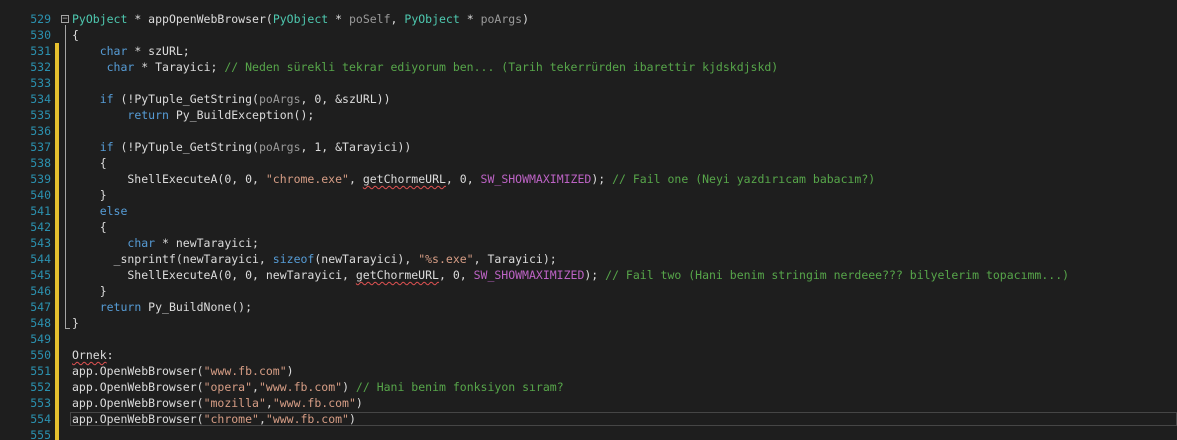 This screenshot has width=1177, height=440. What do you see at coordinates (234, 403) in the screenshot?
I see `string-token: "mozilla"` at bounding box center [234, 403].